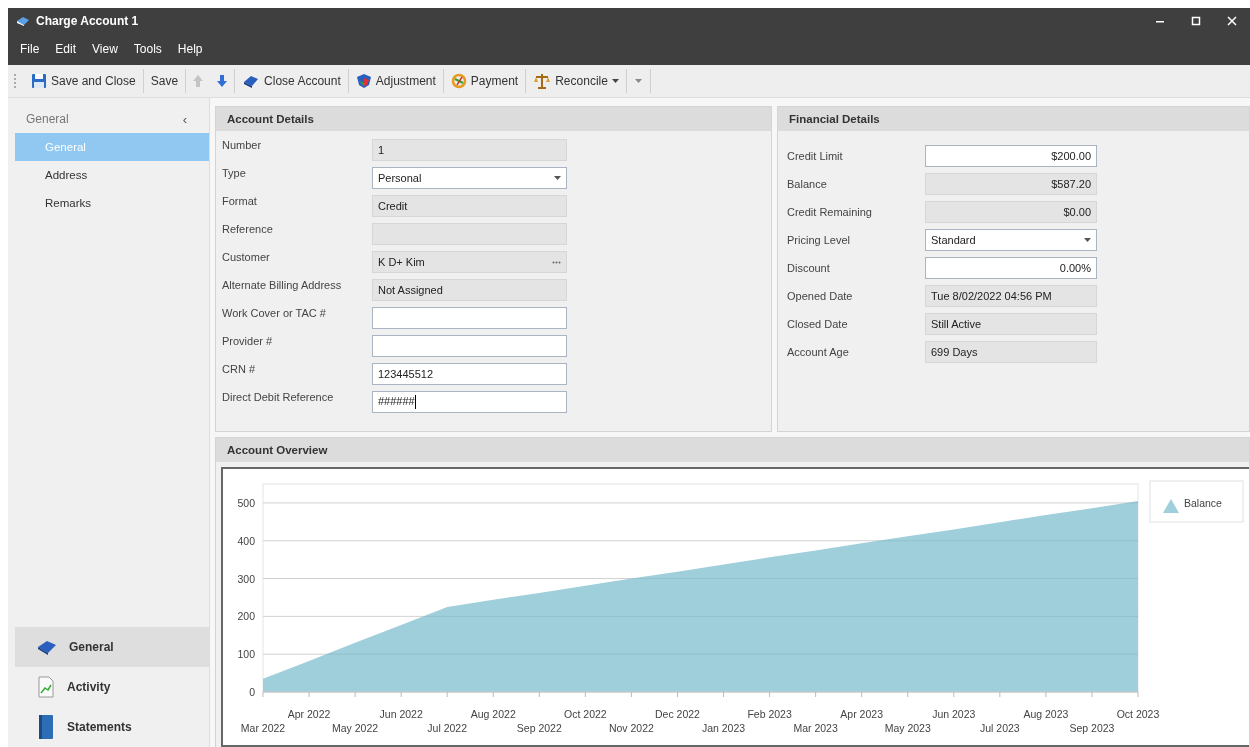 The width and height of the screenshot is (1250, 747). What do you see at coordinates (112, 175) in the screenshot?
I see `sidebar-item: Address` at bounding box center [112, 175].